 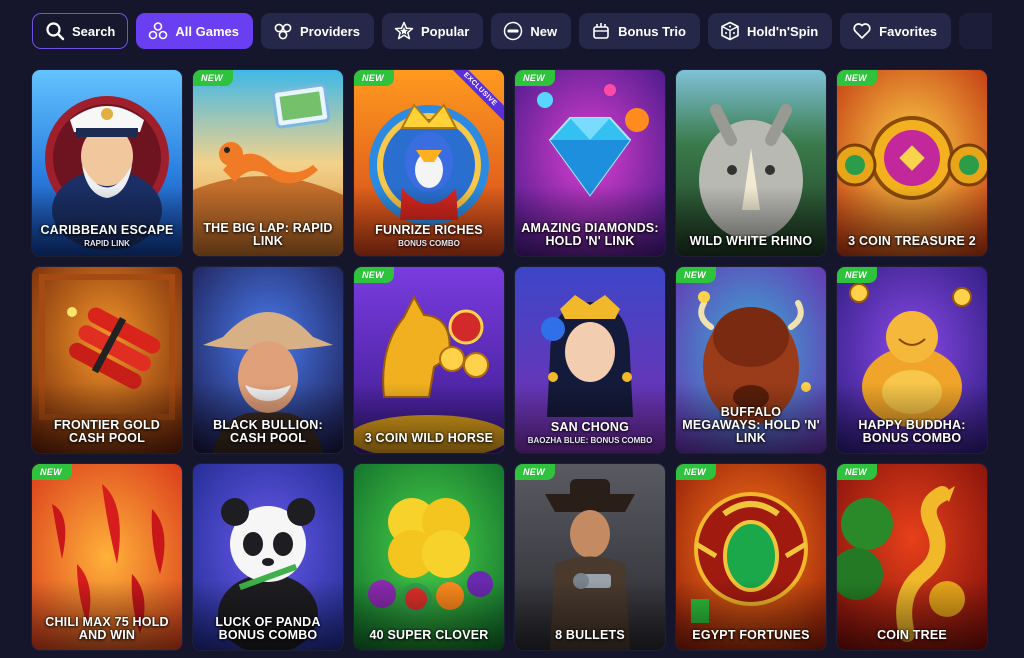 I want to click on game-card: NEW BUFFALO MEGAWAYS: HOLD 'N' LINK, so click(x=751, y=360).